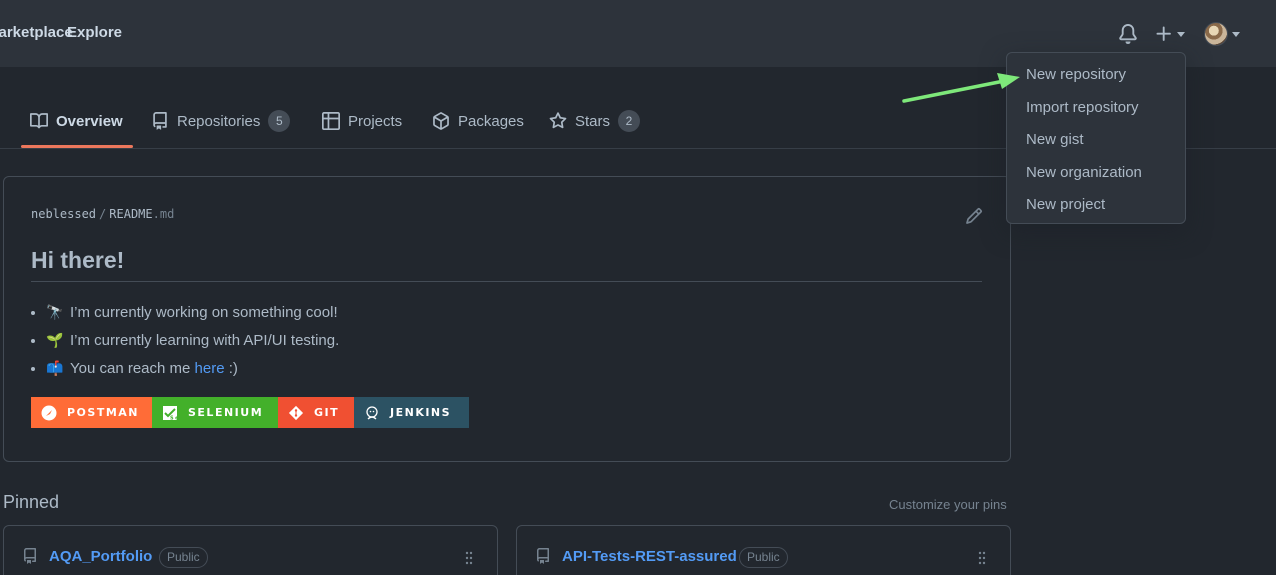 Image resolution: width=1276 pixels, height=575 pixels. What do you see at coordinates (1164, 34) in the screenshot?
I see `plus-icon` at bounding box center [1164, 34].